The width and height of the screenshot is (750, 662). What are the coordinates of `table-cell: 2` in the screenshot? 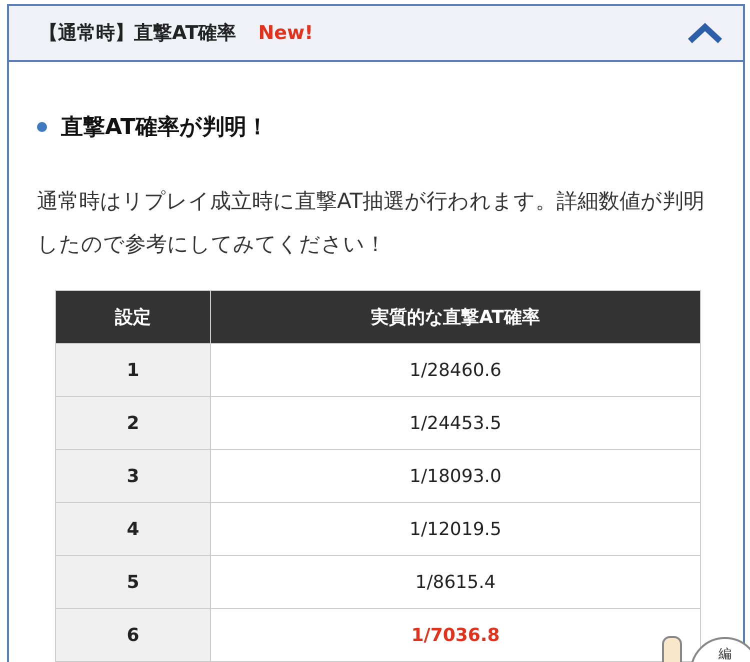 It's located at (133, 423).